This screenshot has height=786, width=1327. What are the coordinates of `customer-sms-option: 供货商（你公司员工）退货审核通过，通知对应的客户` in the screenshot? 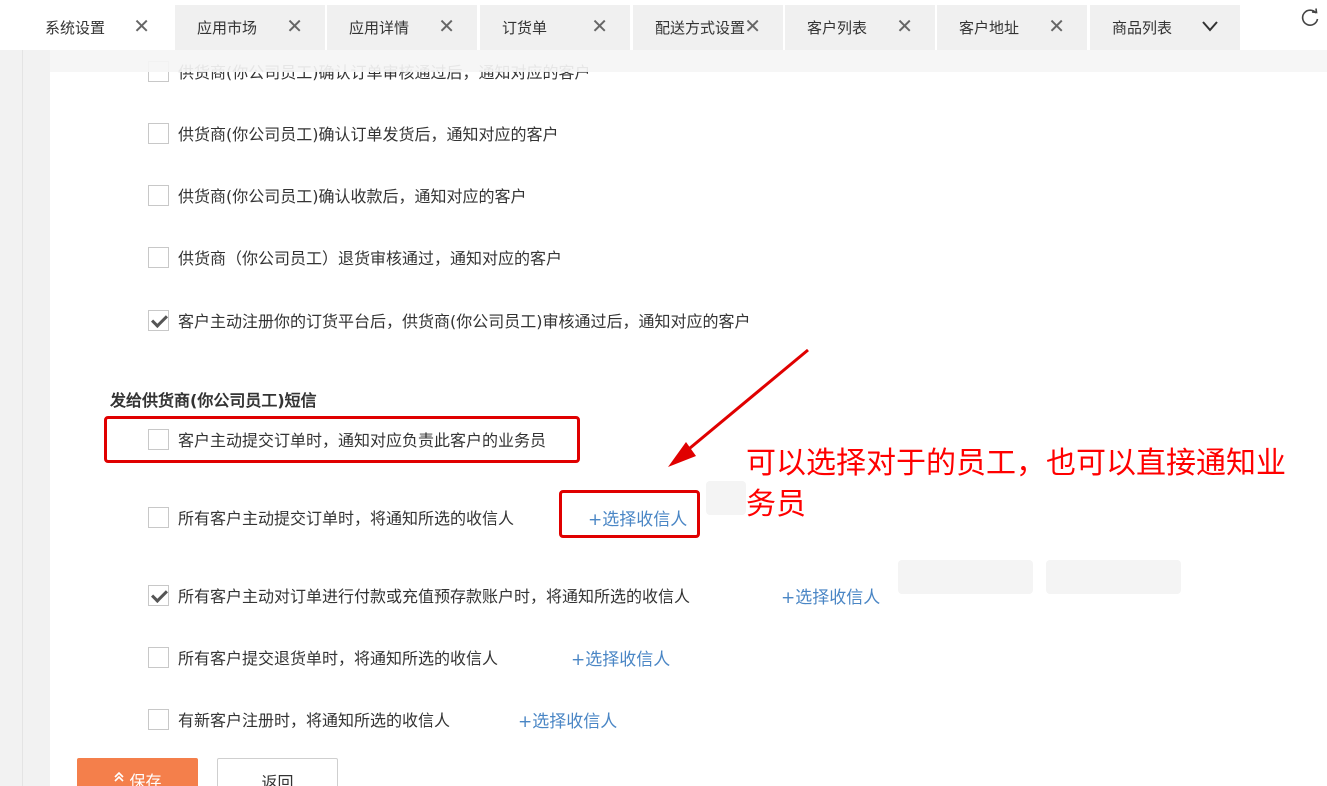 It's located at (355, 257).